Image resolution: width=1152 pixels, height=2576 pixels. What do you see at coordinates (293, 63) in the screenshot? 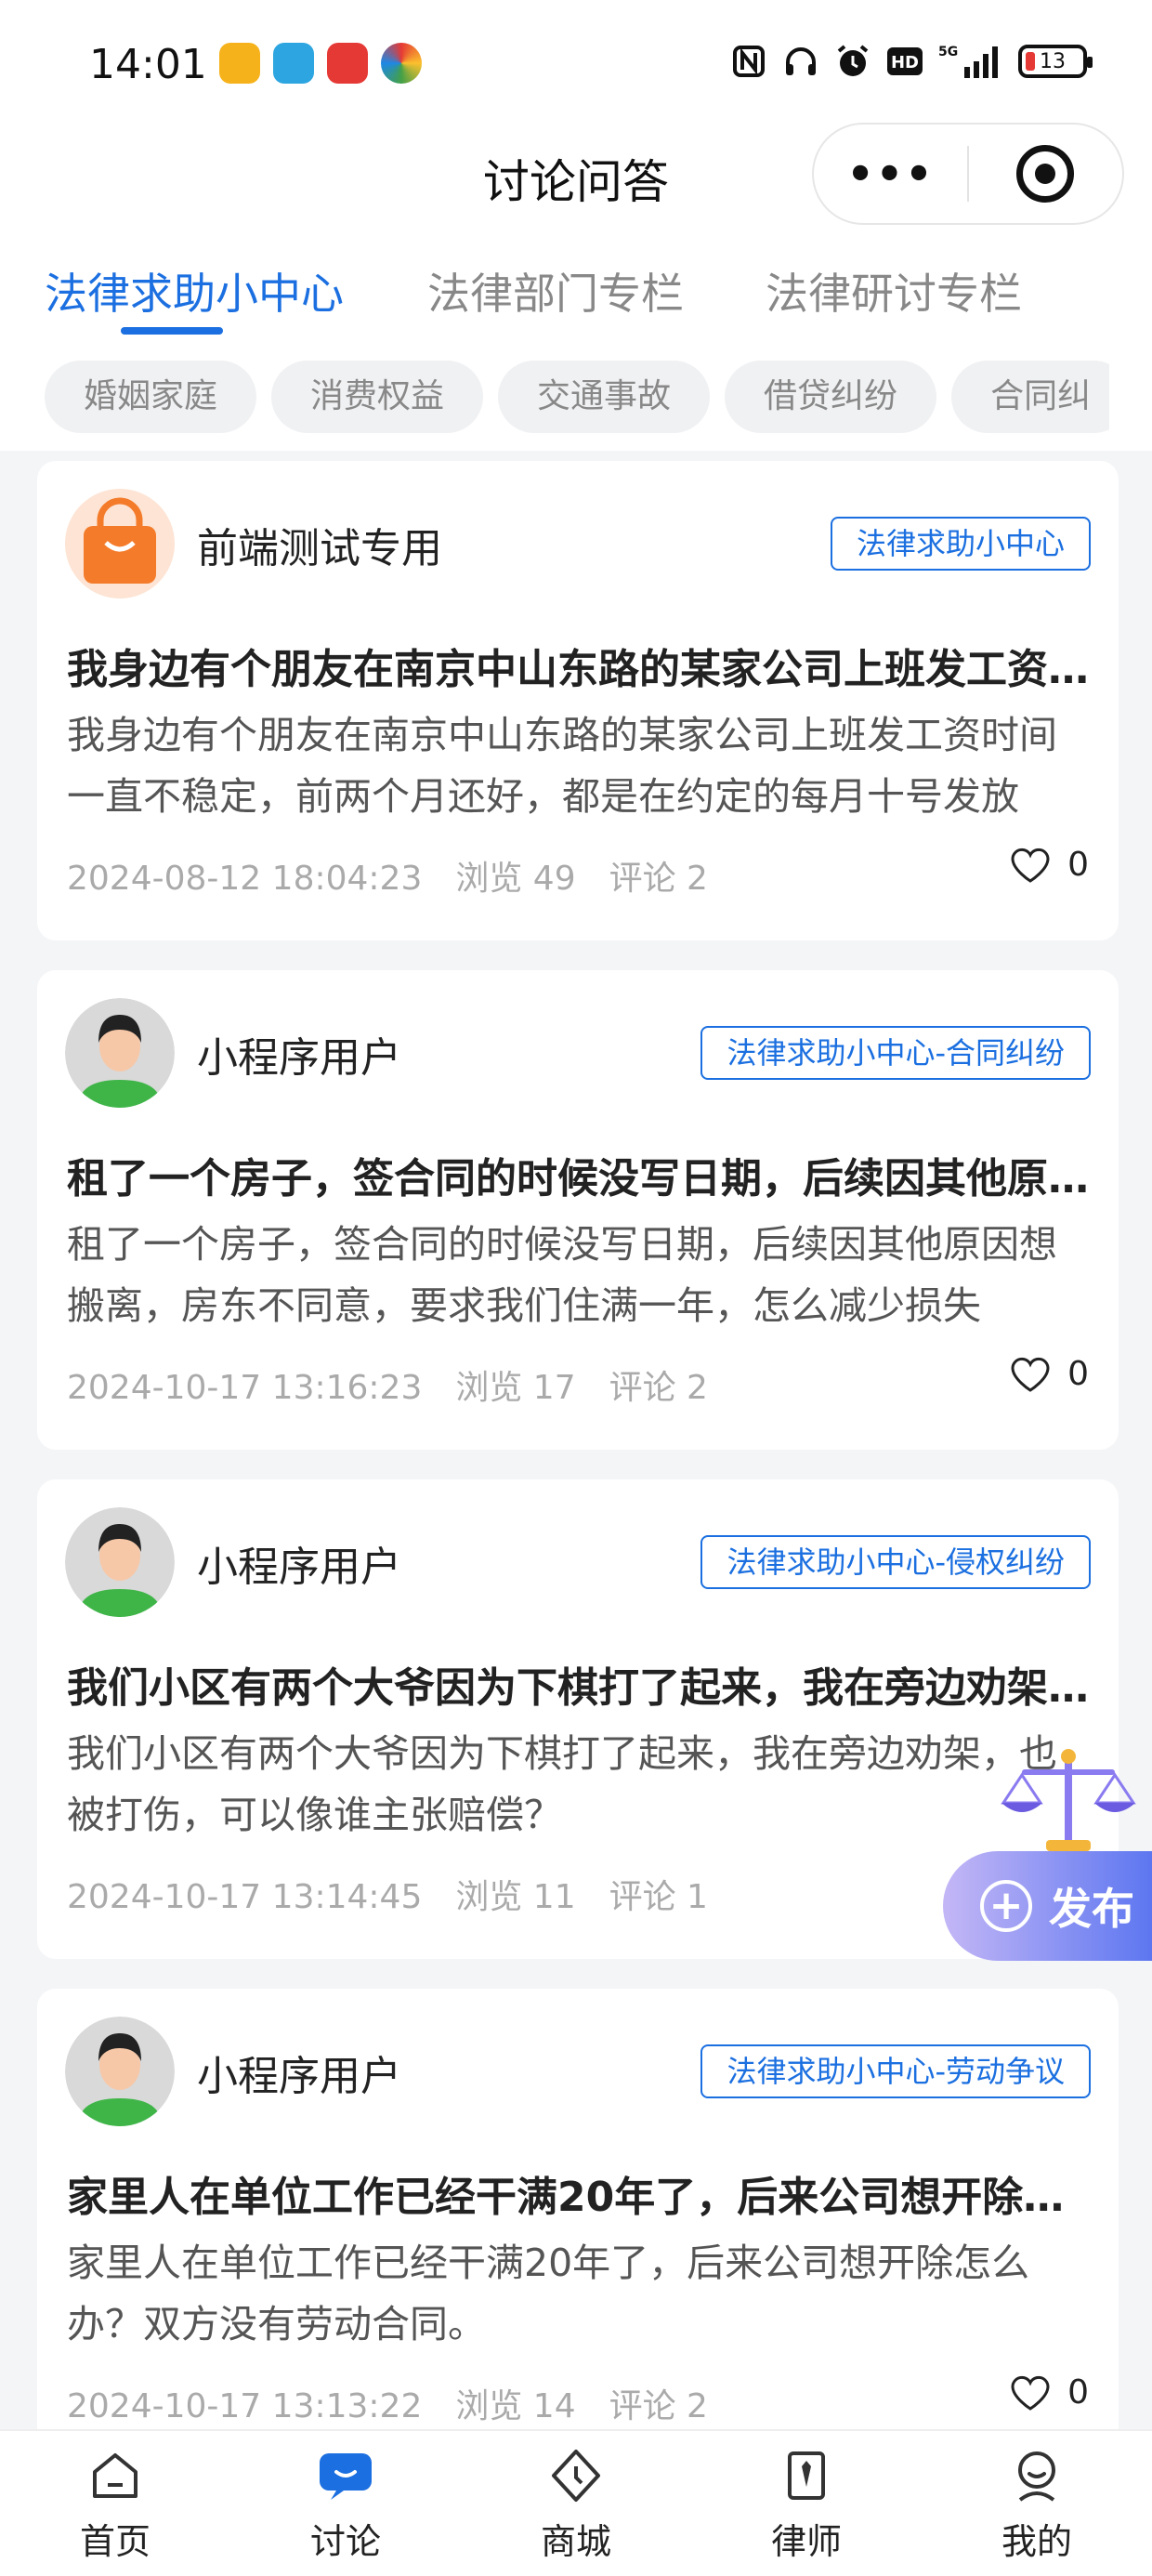
I see `telegram-app-icon` at bounding box center [293, 63].